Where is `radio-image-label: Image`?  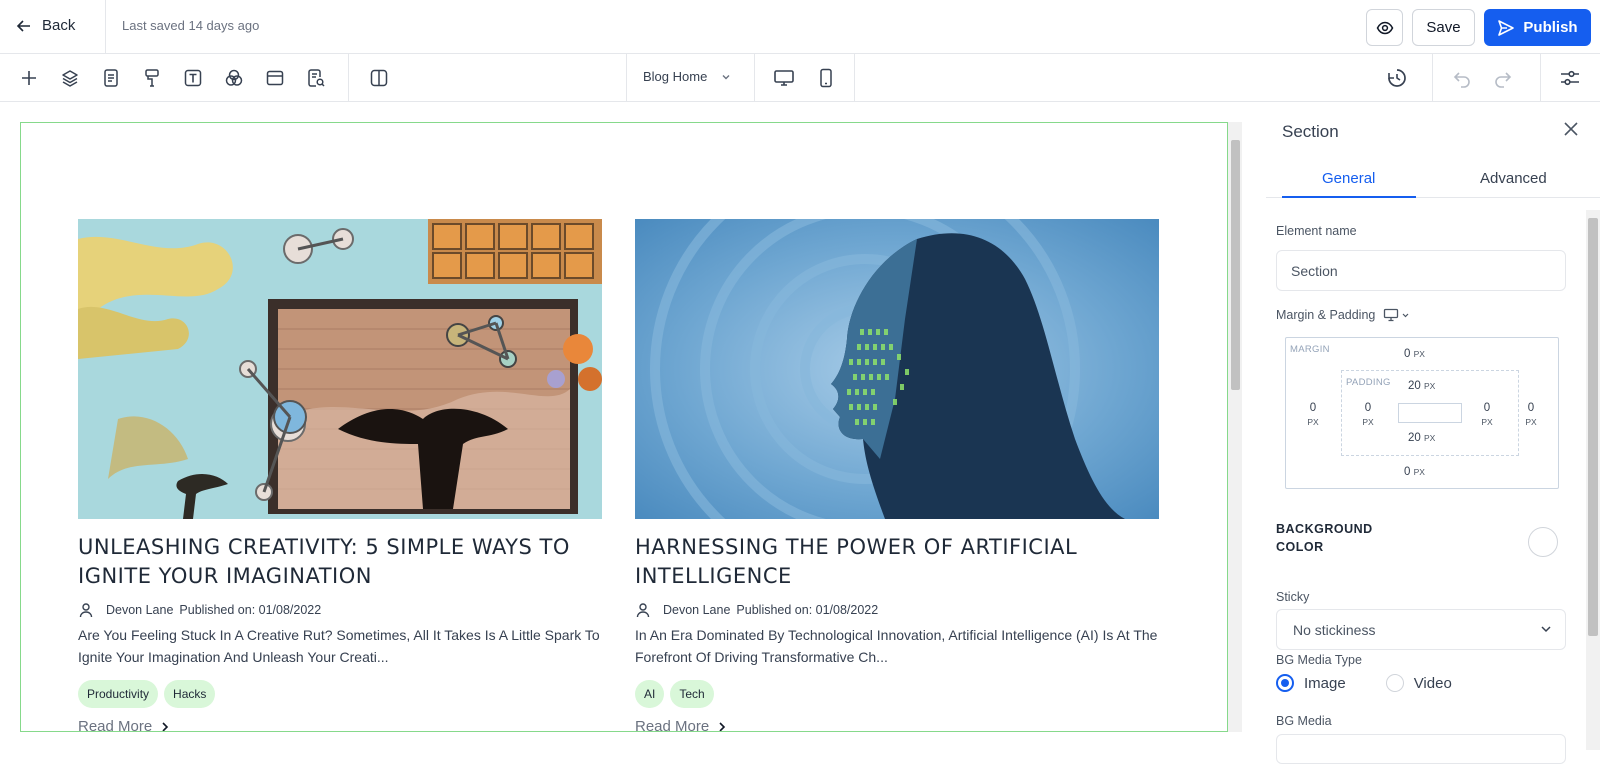
radio-image-label: Image is located at coordinates (1325, 683).